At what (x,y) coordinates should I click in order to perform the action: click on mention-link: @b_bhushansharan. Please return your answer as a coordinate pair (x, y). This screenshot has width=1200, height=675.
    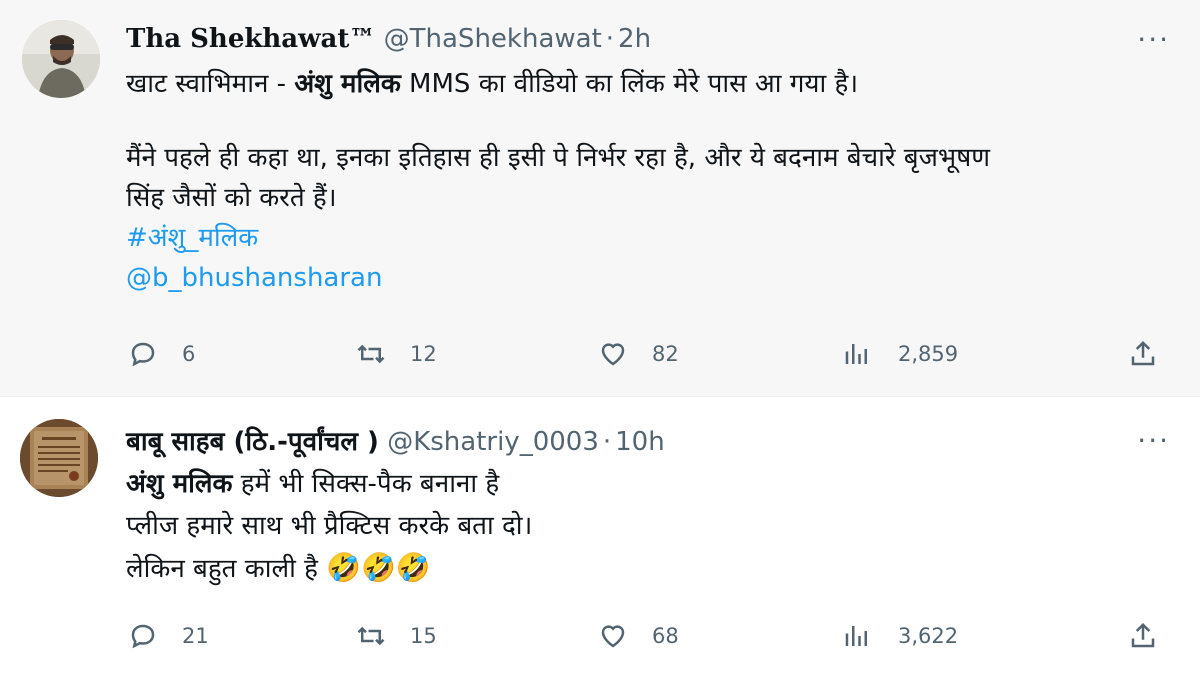
    Looking at the image, I should click on (648, 278).